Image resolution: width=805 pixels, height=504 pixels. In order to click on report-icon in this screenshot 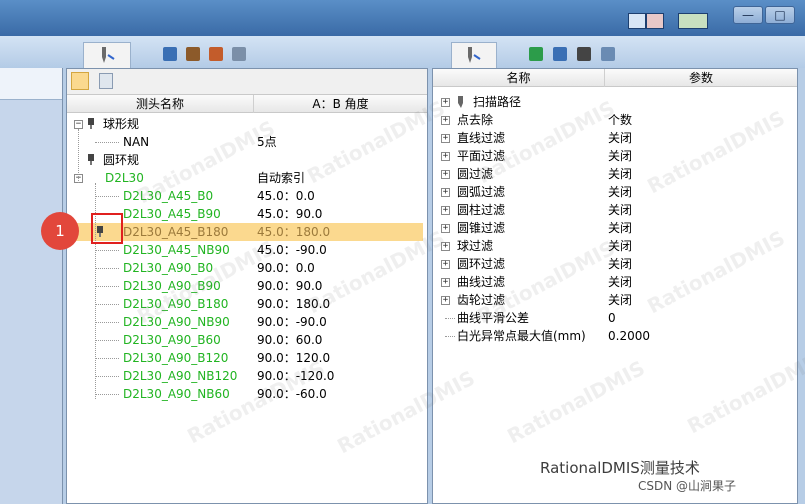, I will do `click(239, 54)`.